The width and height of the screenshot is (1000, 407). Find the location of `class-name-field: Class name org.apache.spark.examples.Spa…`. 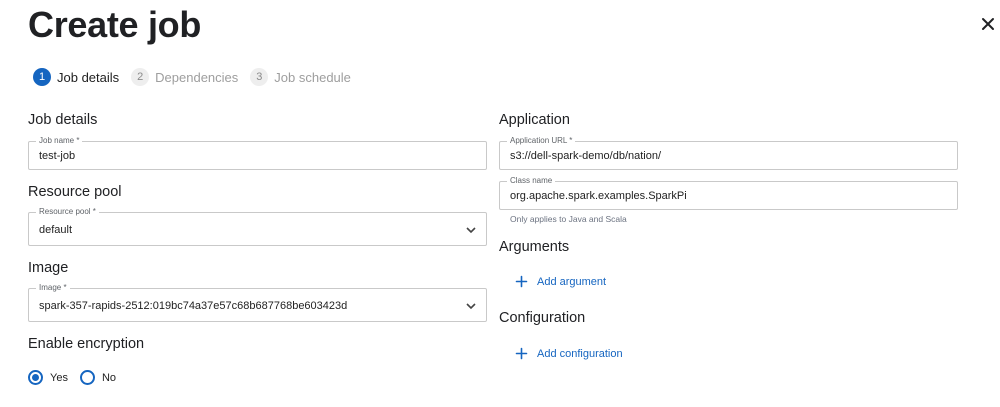

class-name-field: Class name org.apache.spark.examples.Spa… is located at coordinates (728, 192).